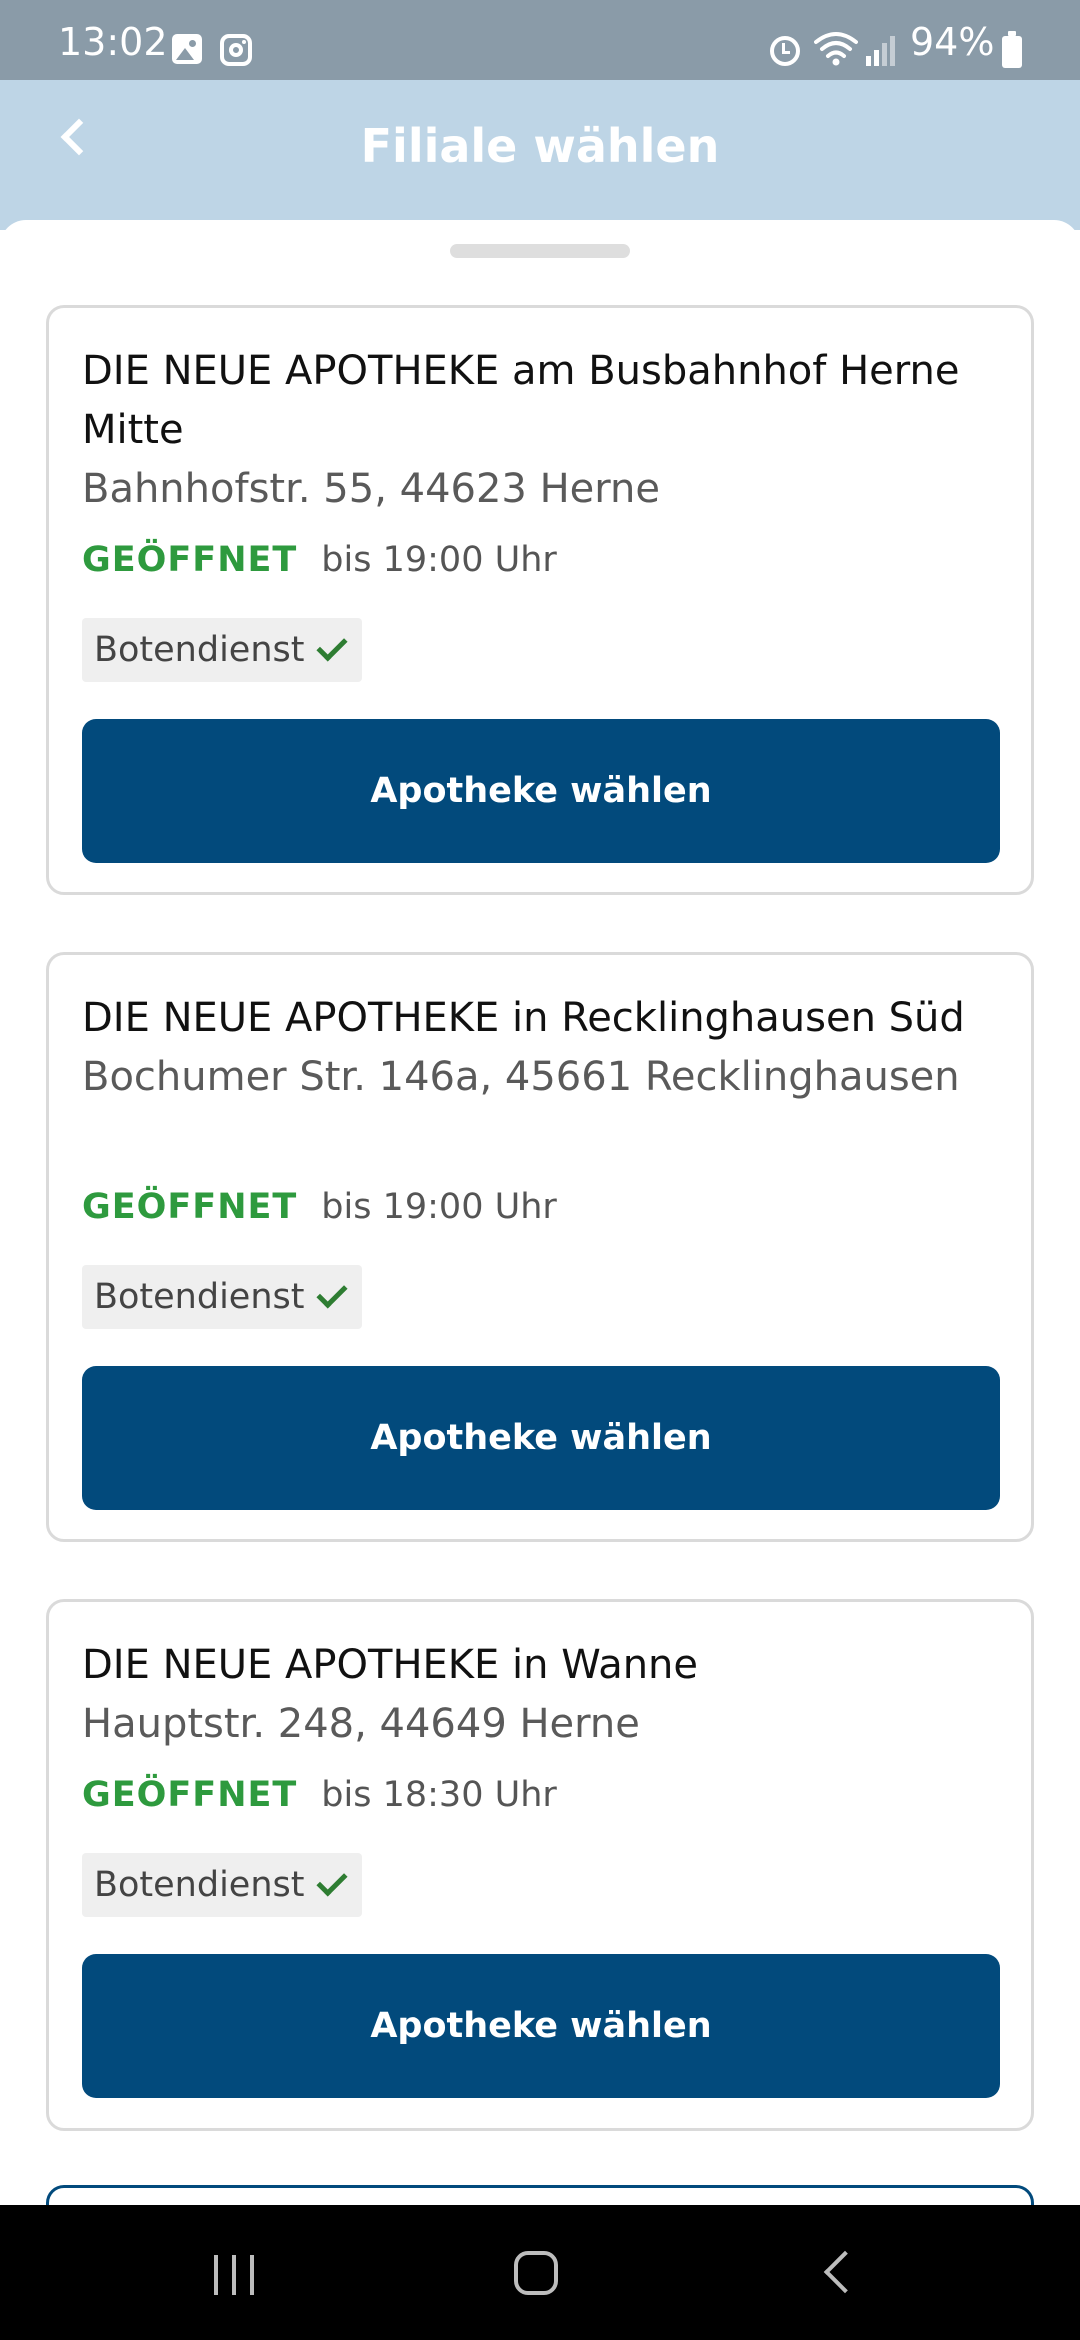  I want to click on store-address: Bochumer Str. 146a, 45661 Recklinghausen, so click(521, 1077).